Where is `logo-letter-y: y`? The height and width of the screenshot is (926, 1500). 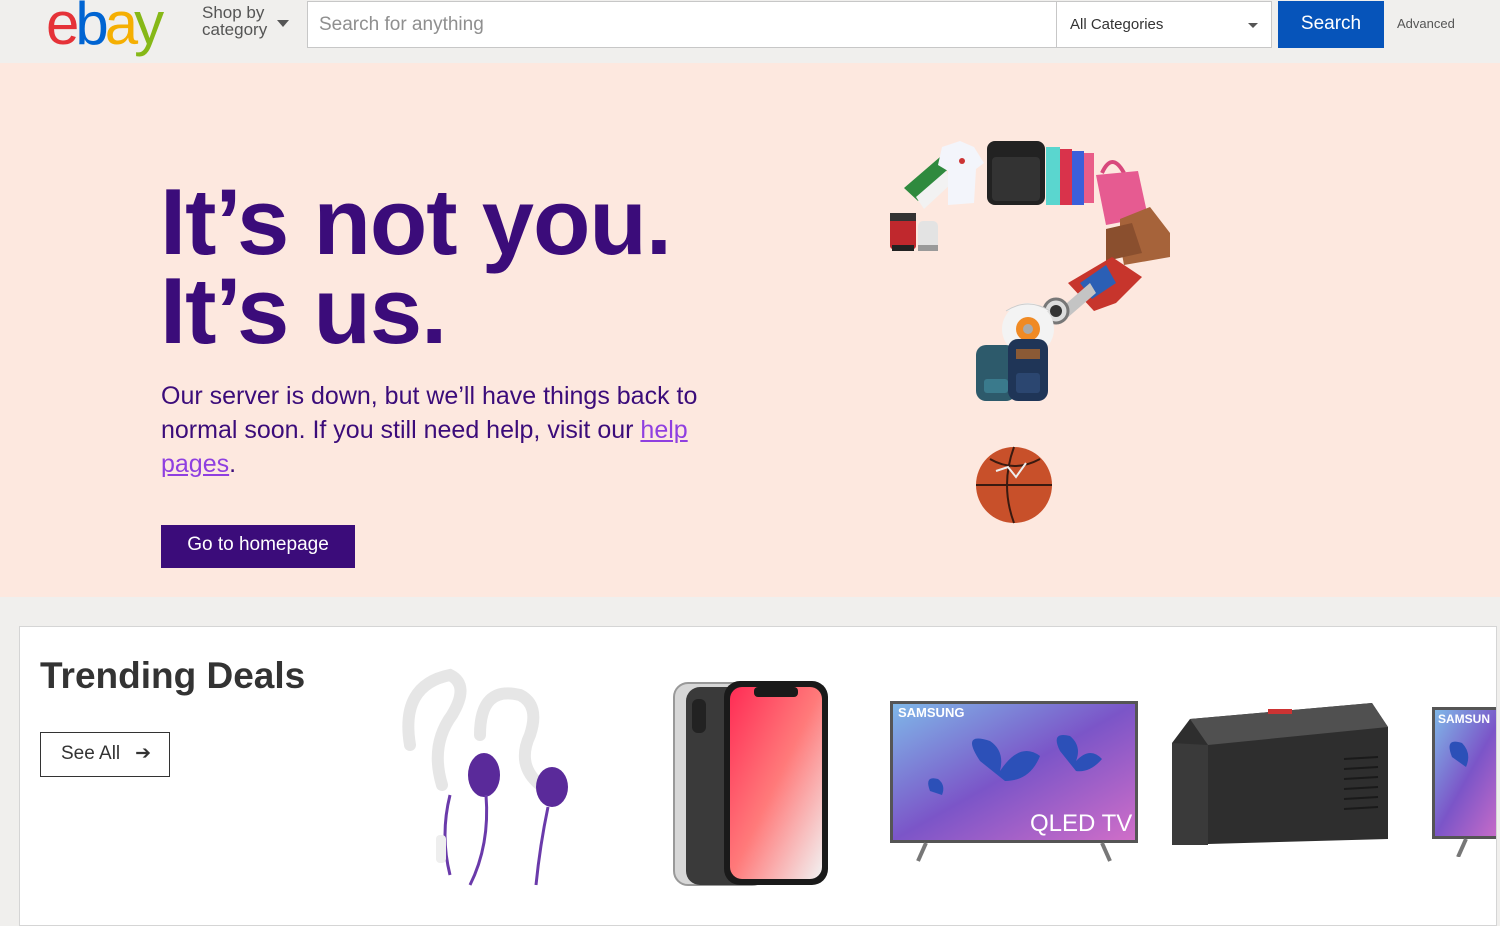
logo-letter-y: y is located at coordinates (149, 28).